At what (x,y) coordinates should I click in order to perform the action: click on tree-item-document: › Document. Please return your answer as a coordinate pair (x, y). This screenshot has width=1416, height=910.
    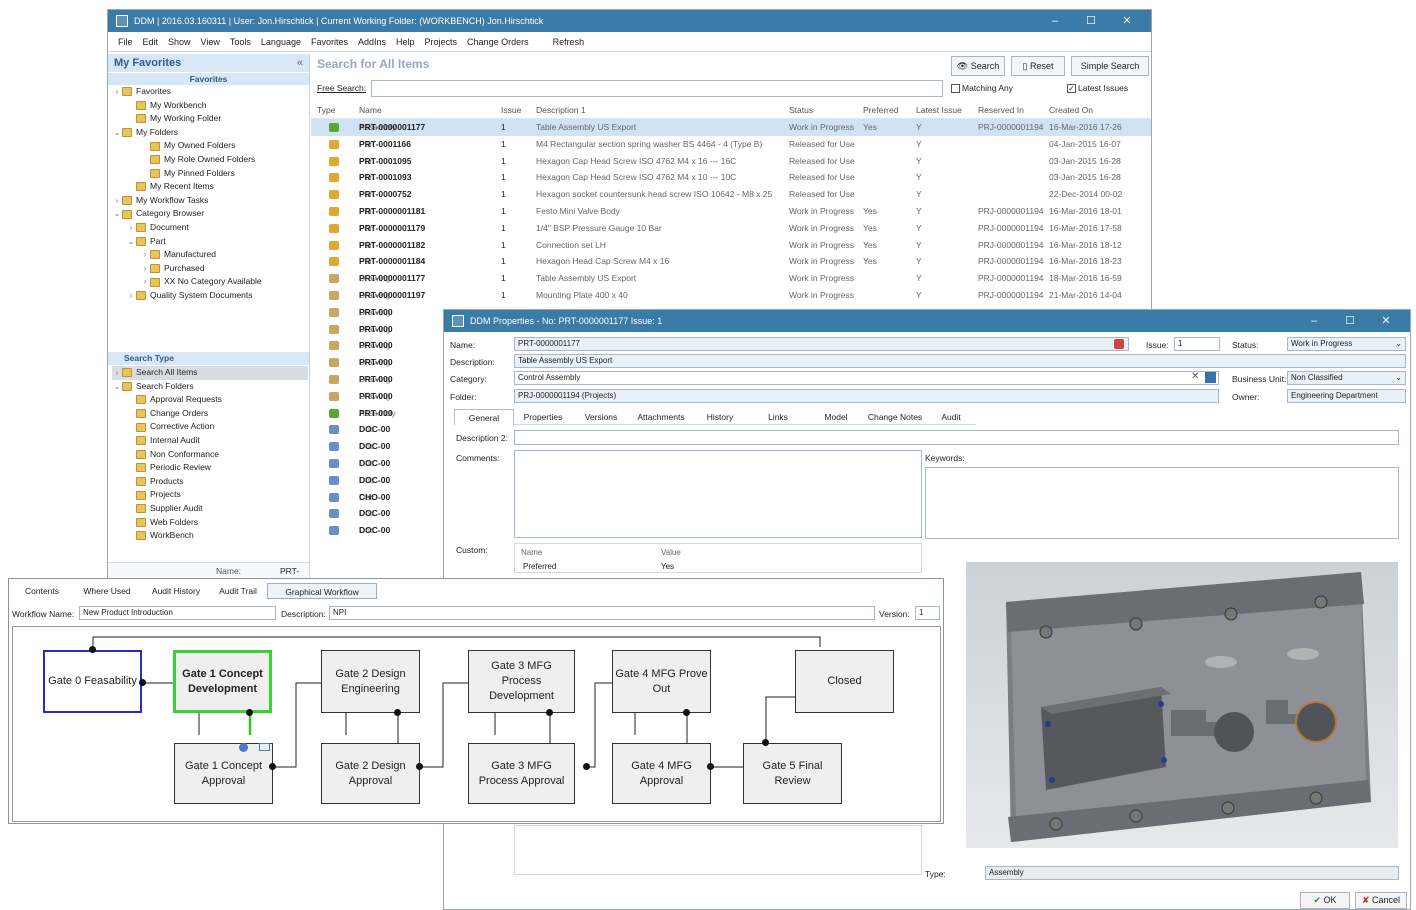
    Looking at the image, I should click on (210, 228).